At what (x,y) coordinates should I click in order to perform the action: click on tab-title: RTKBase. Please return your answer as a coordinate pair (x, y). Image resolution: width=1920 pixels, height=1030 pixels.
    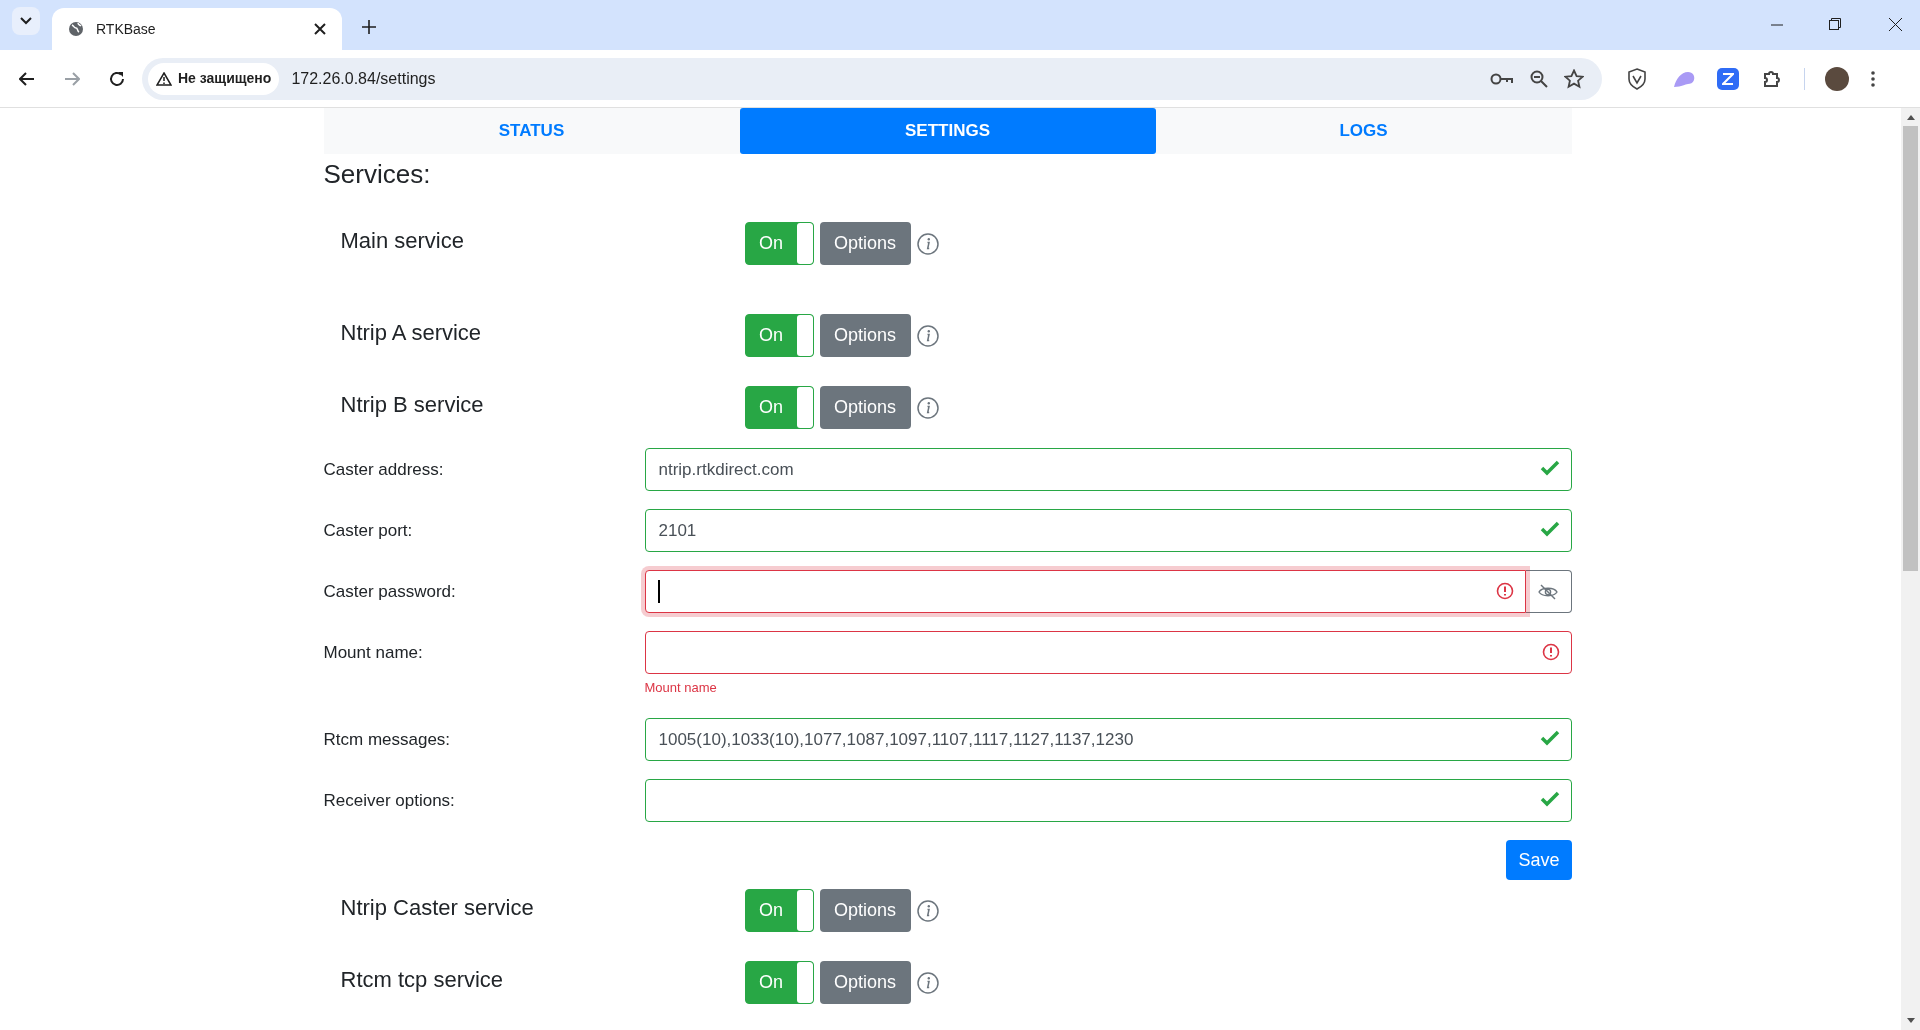
    Looking at the image, I should click on (126, 29).